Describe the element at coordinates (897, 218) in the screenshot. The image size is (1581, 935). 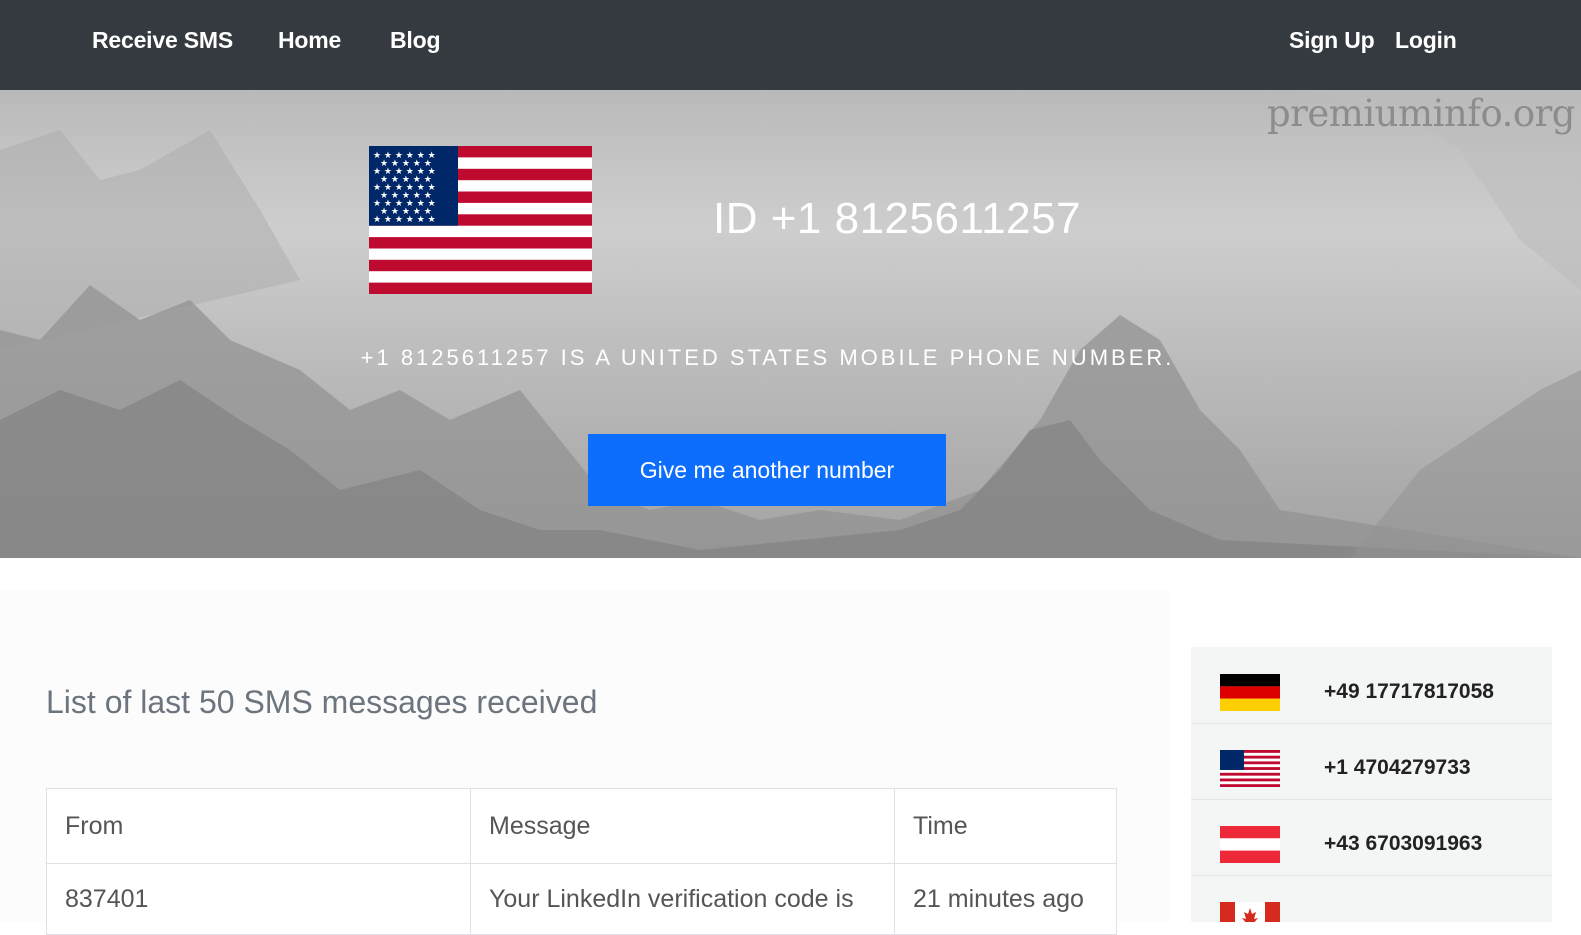
I see `phone-id-heading: ID +1 8125611257` at that location.